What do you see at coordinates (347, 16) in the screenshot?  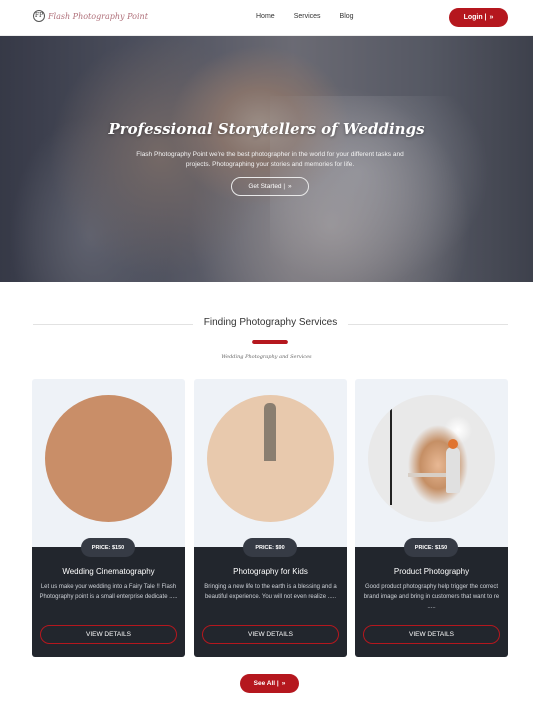 I see `nav-blog: Blog` at bounding box center [347, 16].